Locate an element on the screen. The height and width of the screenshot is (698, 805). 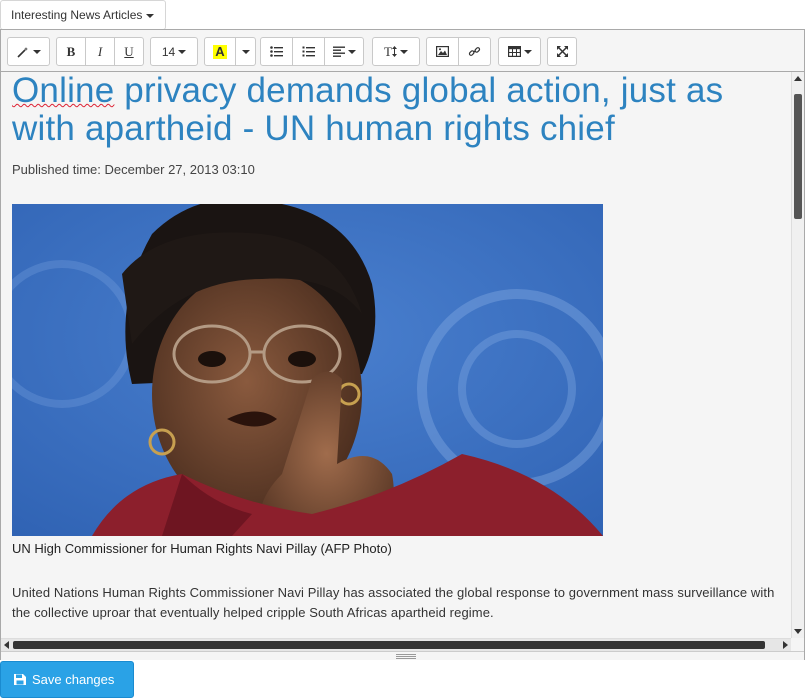
insert-table-dropdown is located at coordinates (519, 51).